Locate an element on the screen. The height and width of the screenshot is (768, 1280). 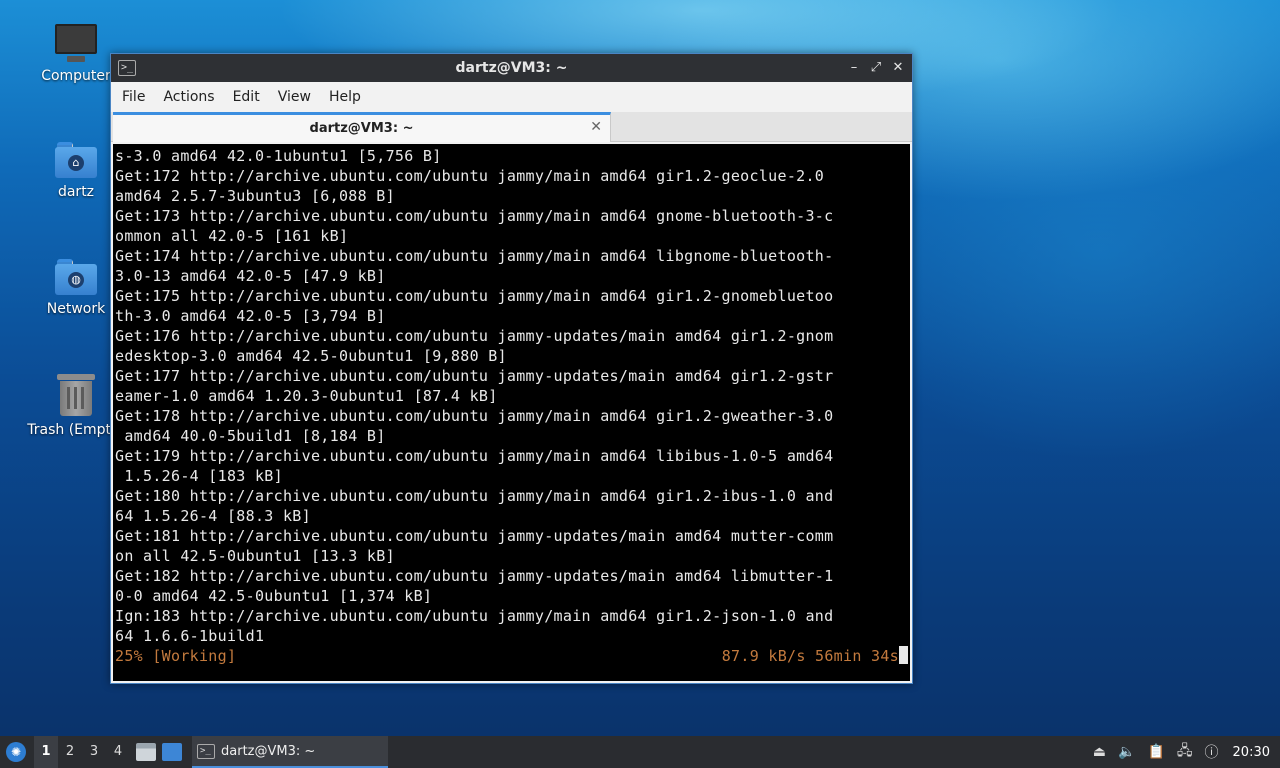
desktop-icon-label: dartz is located at coordinates (76, 192).